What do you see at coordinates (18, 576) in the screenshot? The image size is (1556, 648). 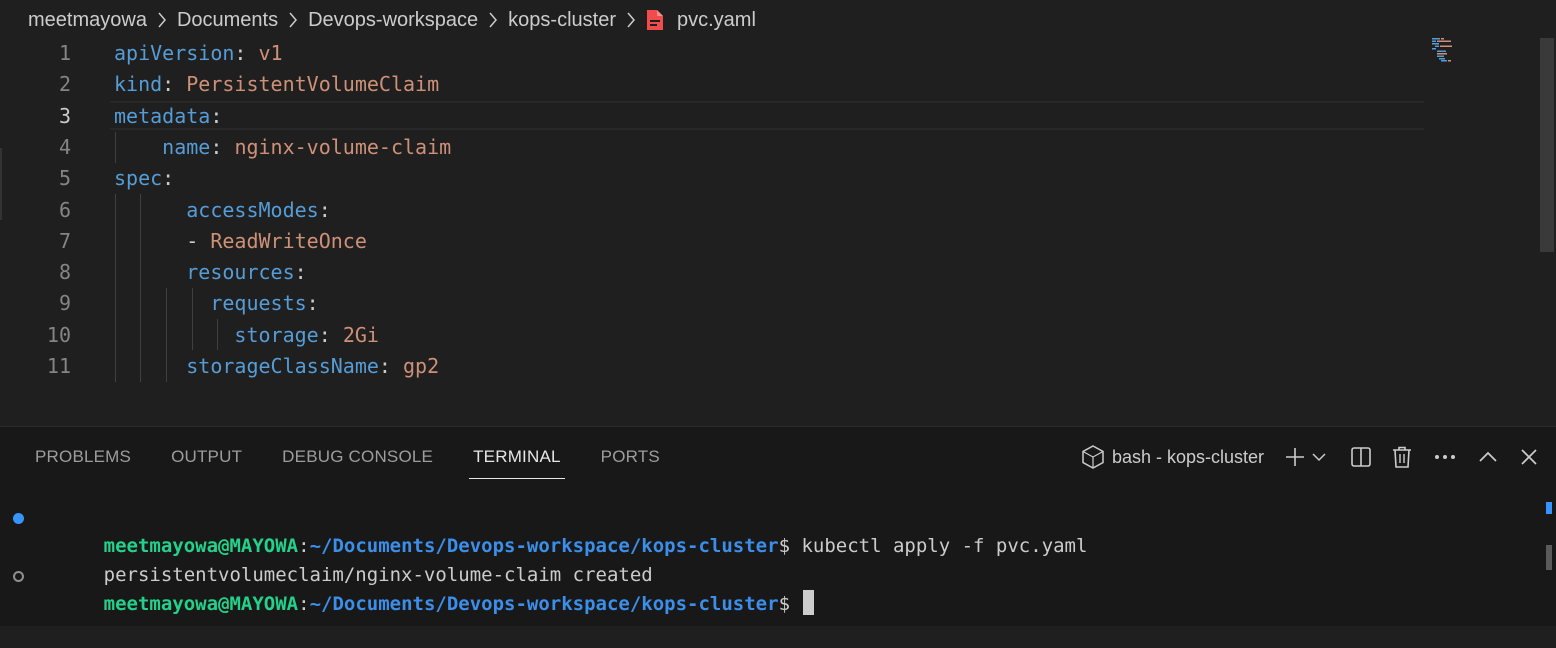 I see `command-pending-icon` at bounding box center [18, 576].